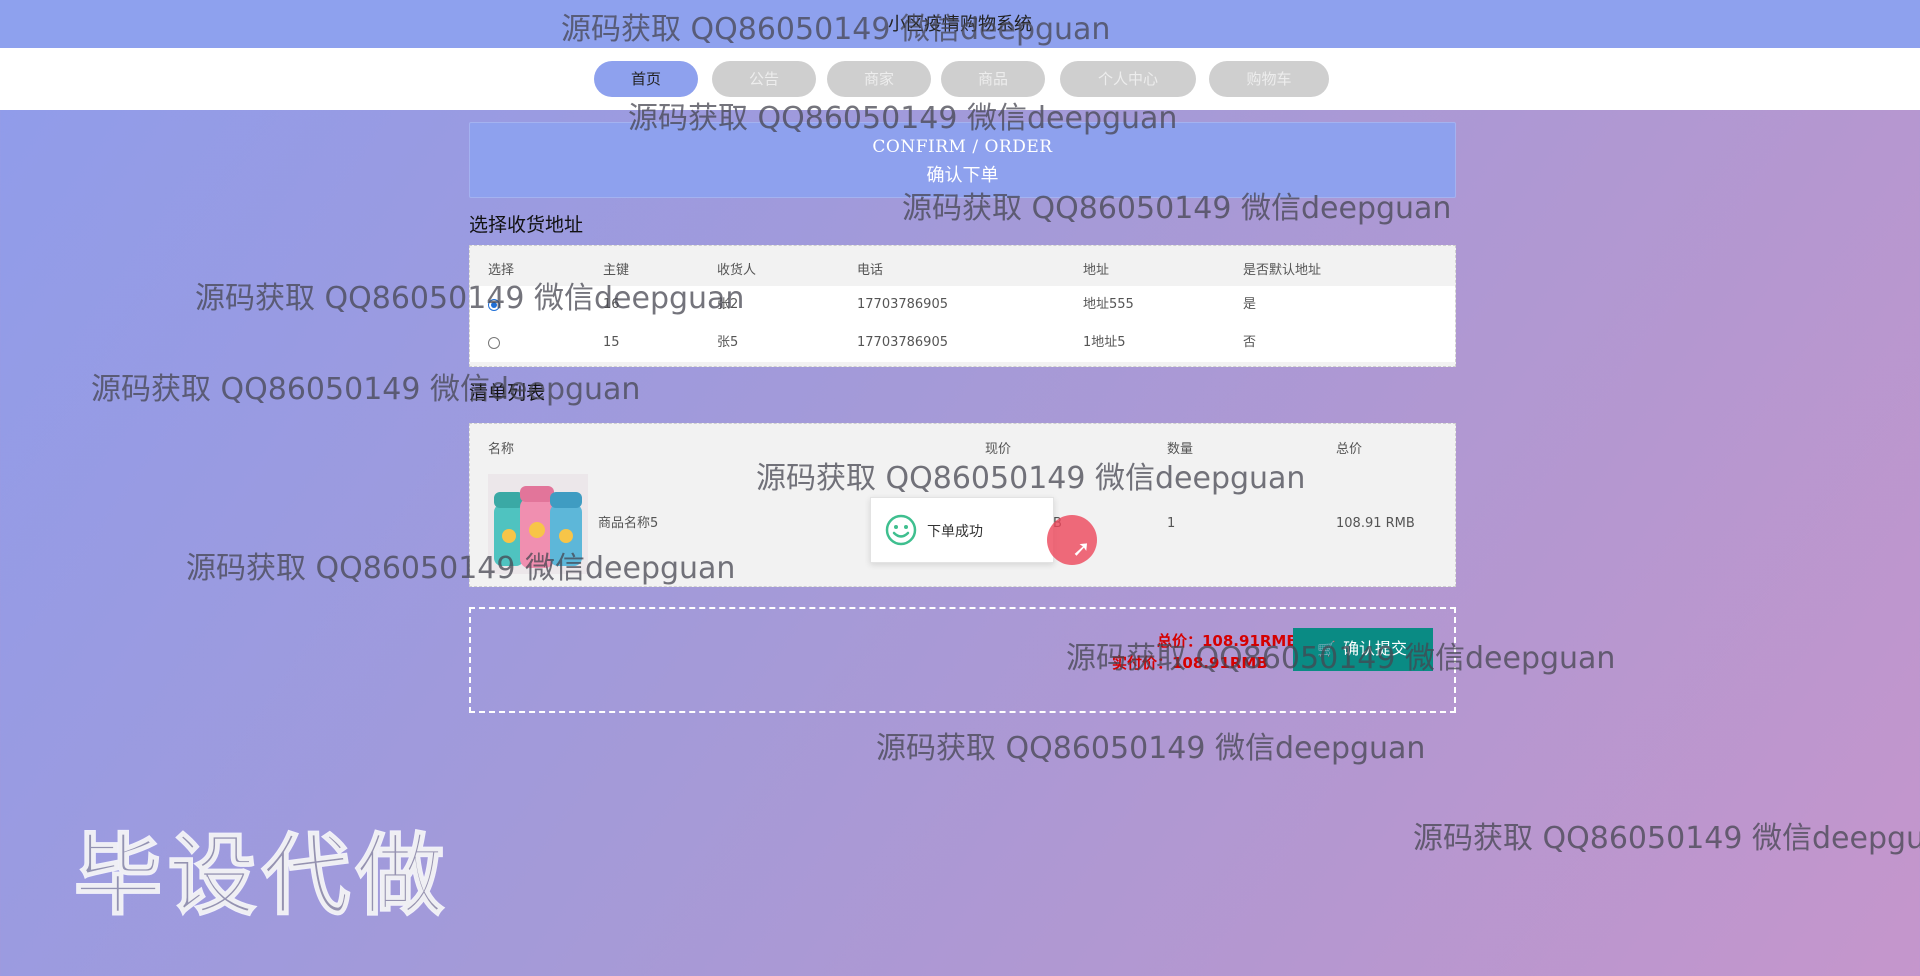  What do you see at coordinates (1349, 449) in the screenshot?
I see `order-header-total: 总价` at bounding box center [1349, 449].